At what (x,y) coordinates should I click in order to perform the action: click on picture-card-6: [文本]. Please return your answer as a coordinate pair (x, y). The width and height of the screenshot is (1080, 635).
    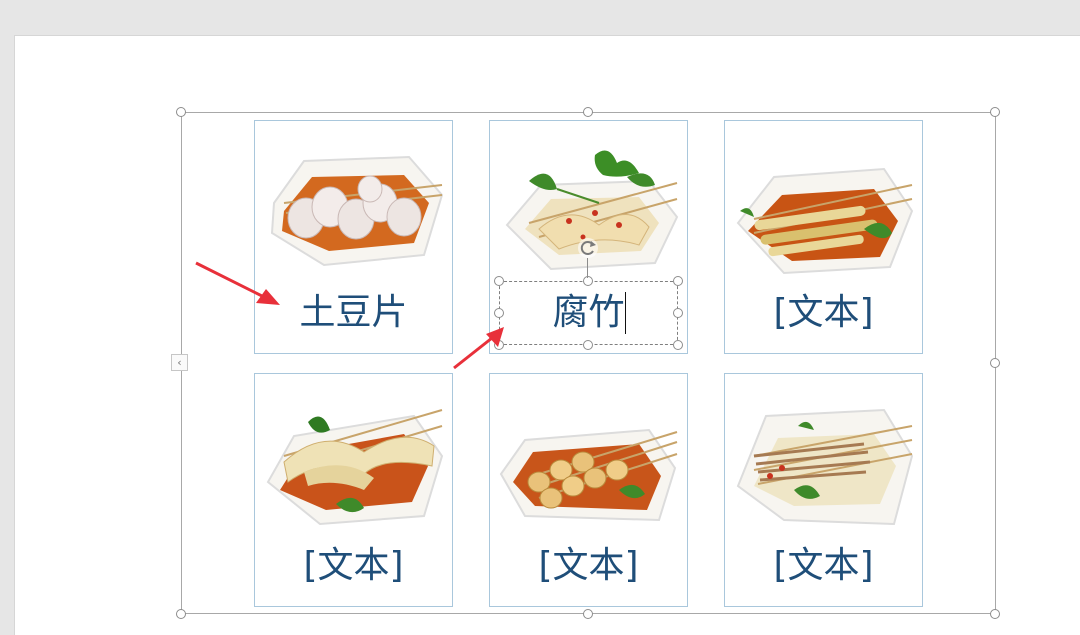
    Looking at the image, I should click on (823, 490).